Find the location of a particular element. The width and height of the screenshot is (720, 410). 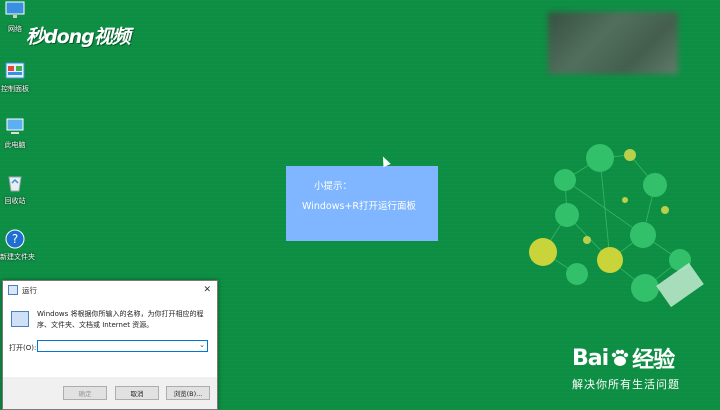

this-pc-label: 此电脑 is located at coordinates (15, 145).